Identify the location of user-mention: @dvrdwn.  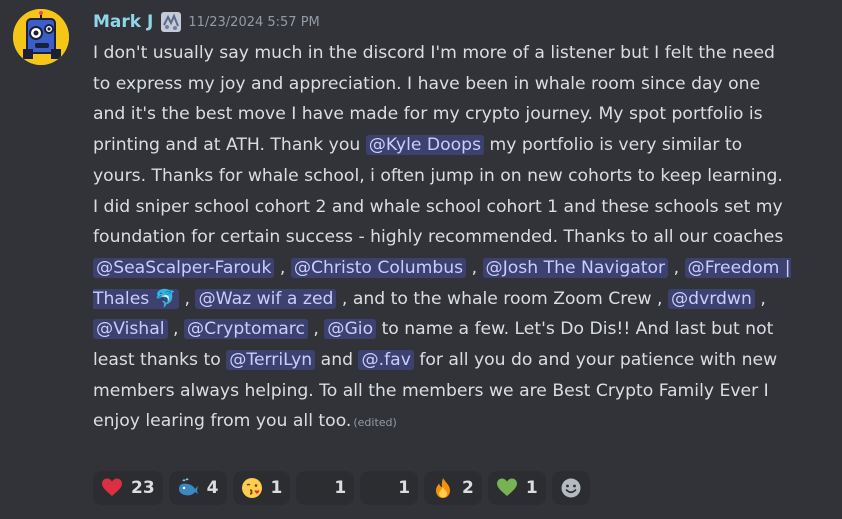
(711, 298).